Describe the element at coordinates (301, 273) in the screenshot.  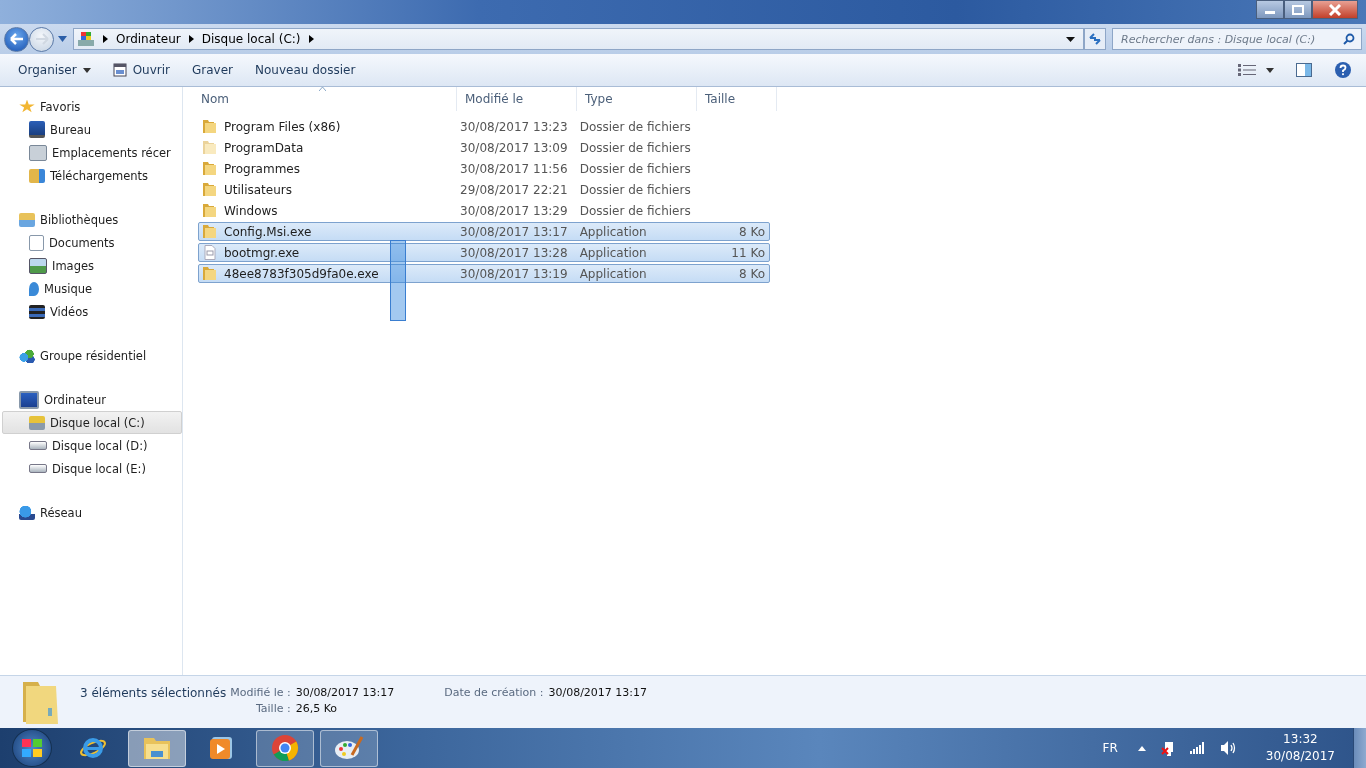
I see `file-name: 48ee8783f305d9fa0e.exe` at that location.